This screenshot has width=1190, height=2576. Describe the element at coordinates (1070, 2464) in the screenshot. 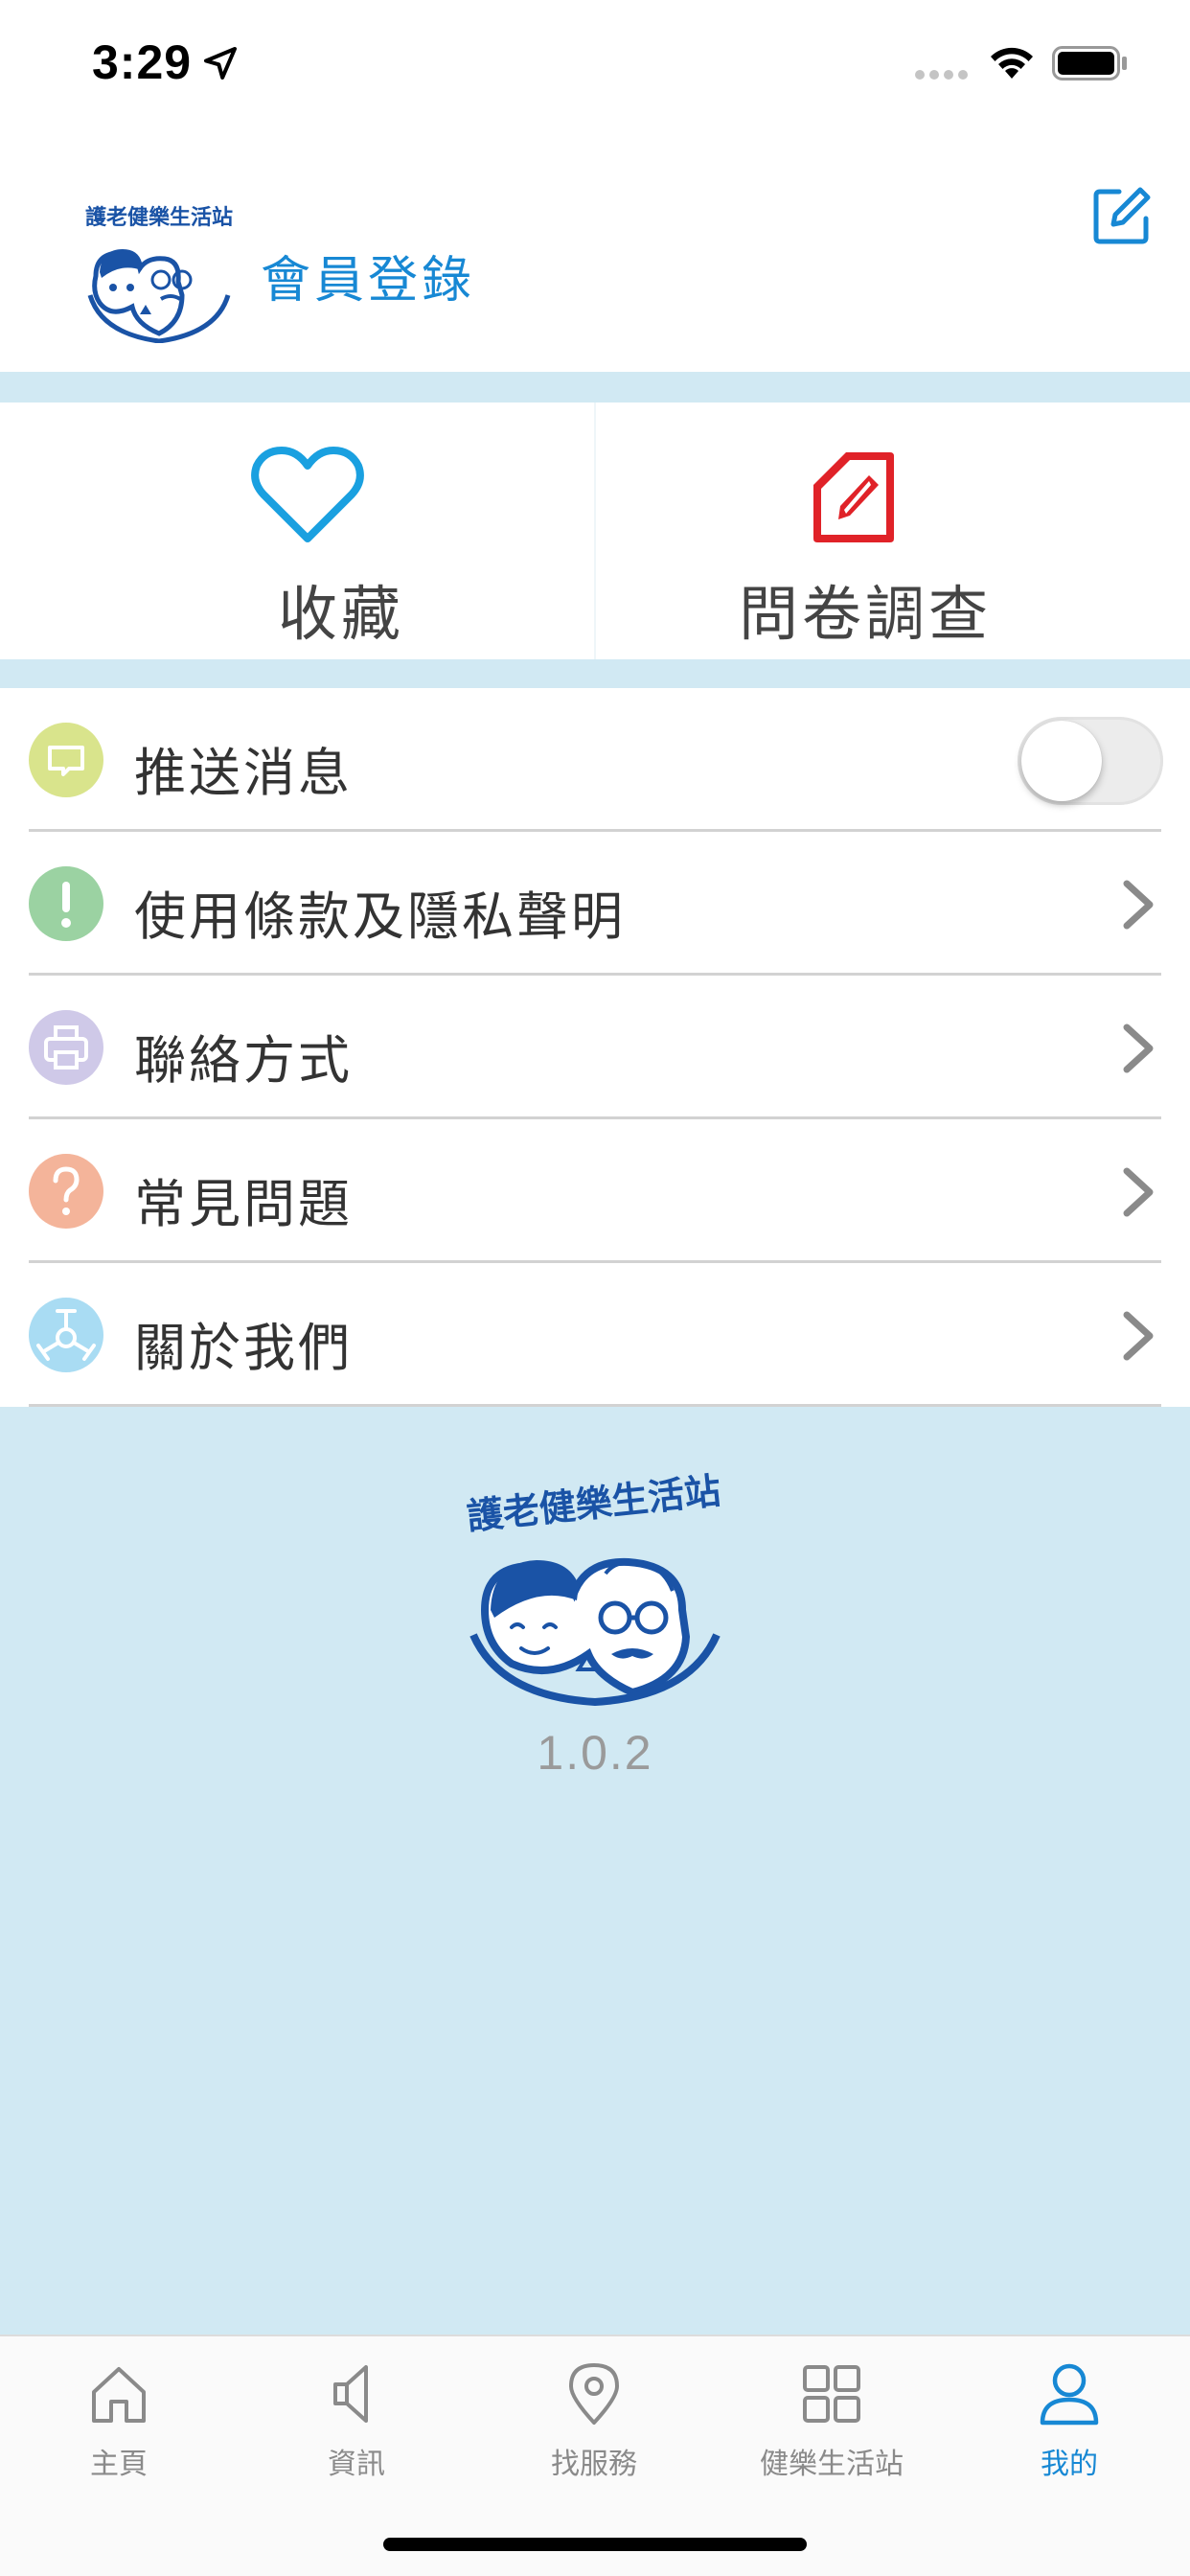

I see `tab-me-label: 我的` at that location.